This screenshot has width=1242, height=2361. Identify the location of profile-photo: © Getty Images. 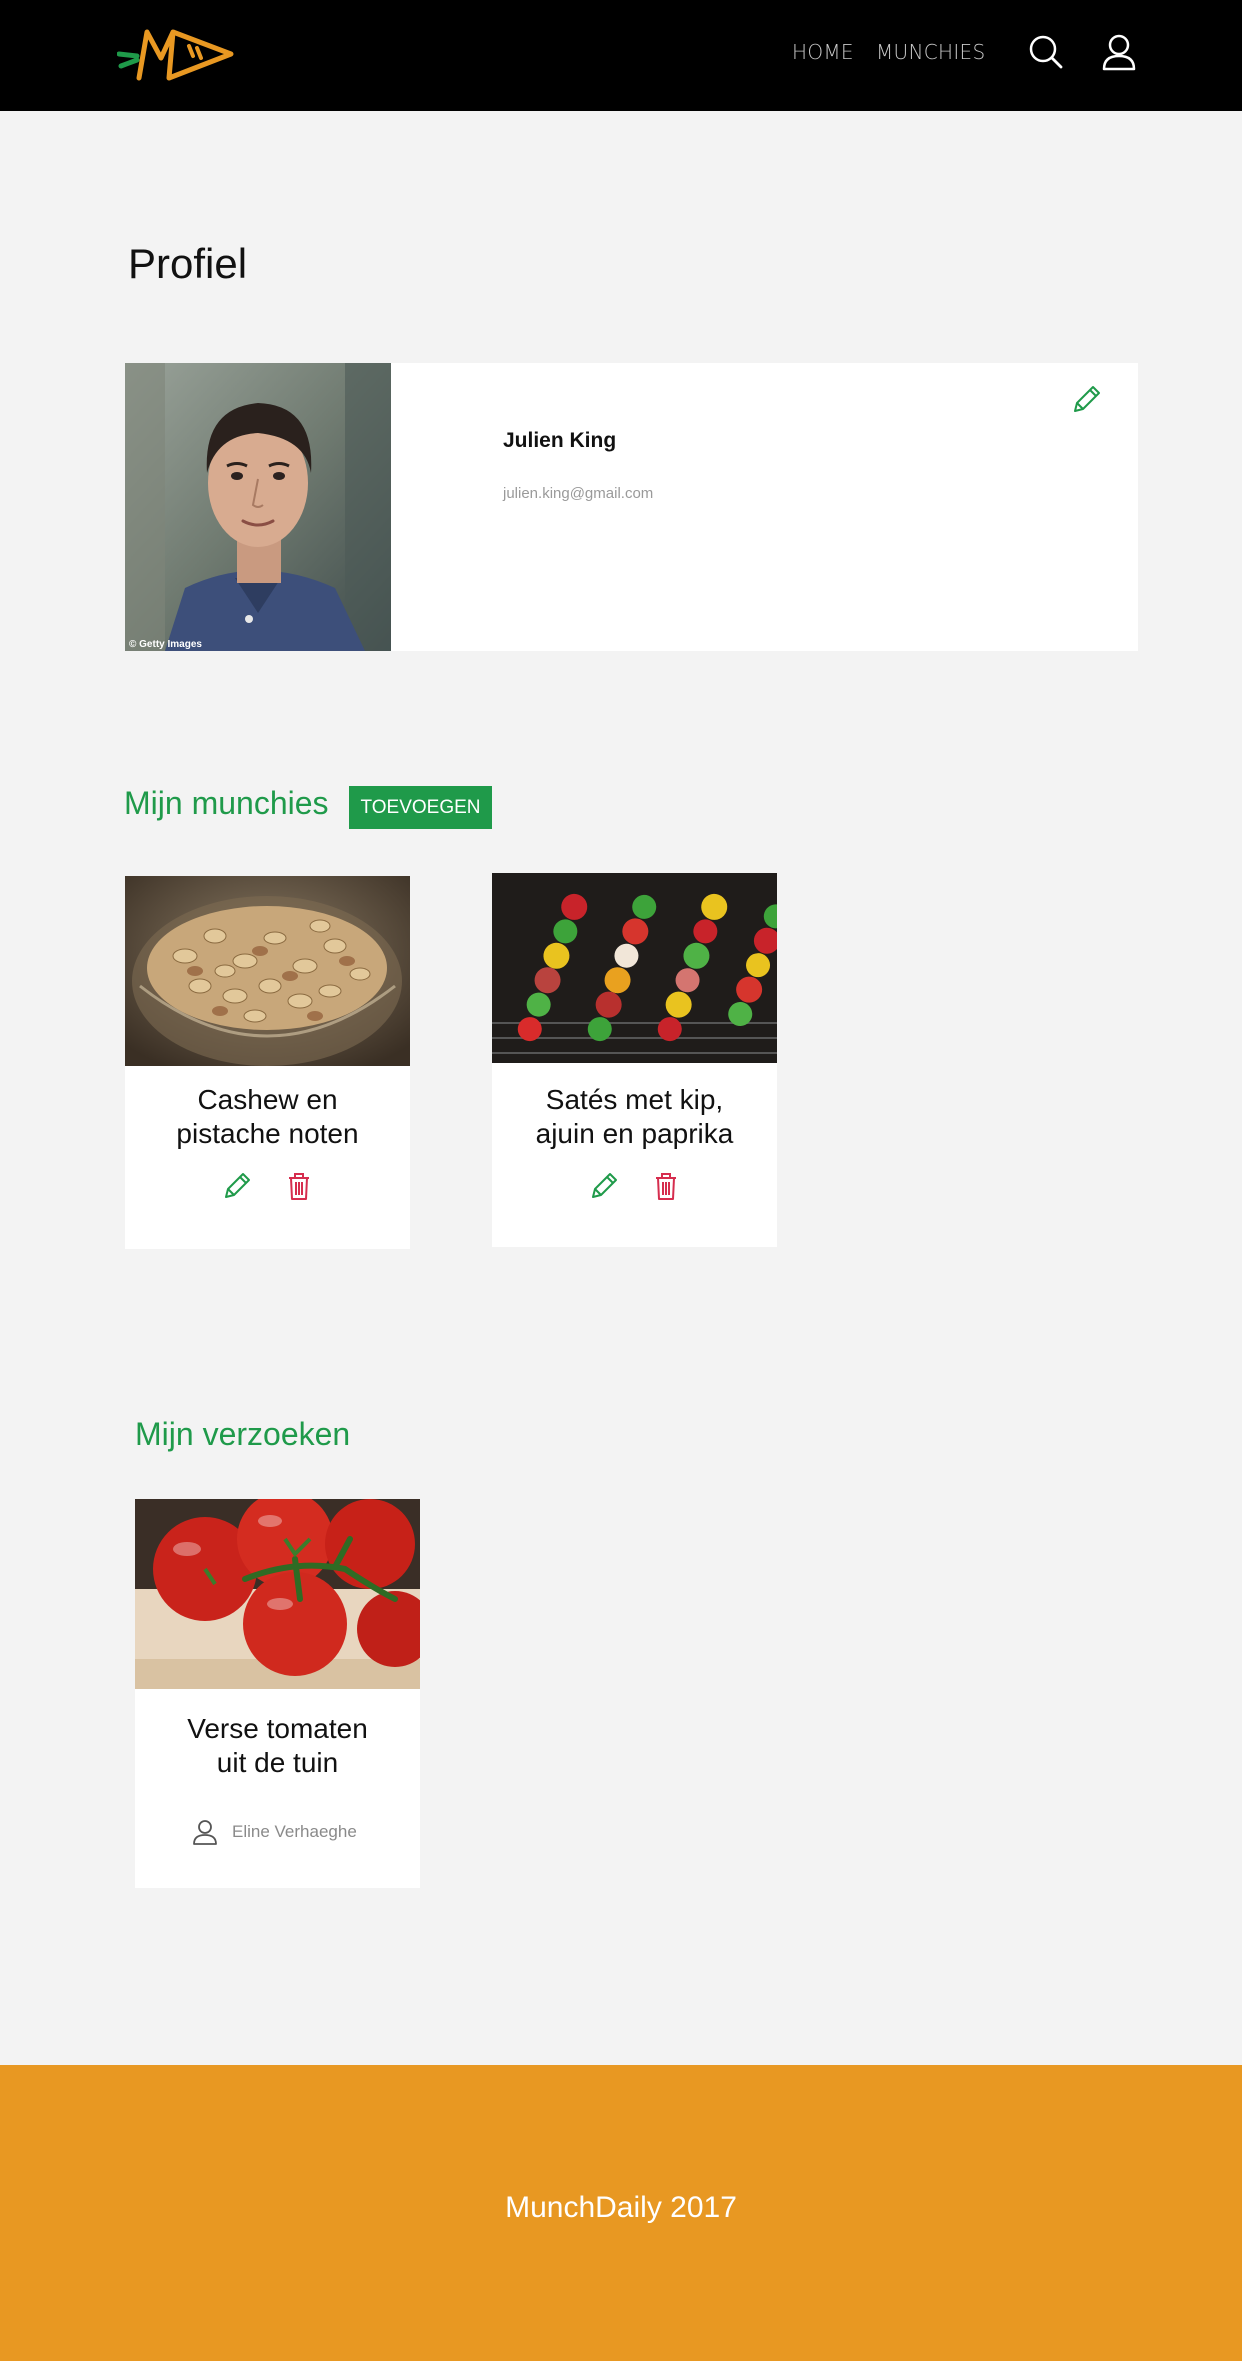
(258, 507).